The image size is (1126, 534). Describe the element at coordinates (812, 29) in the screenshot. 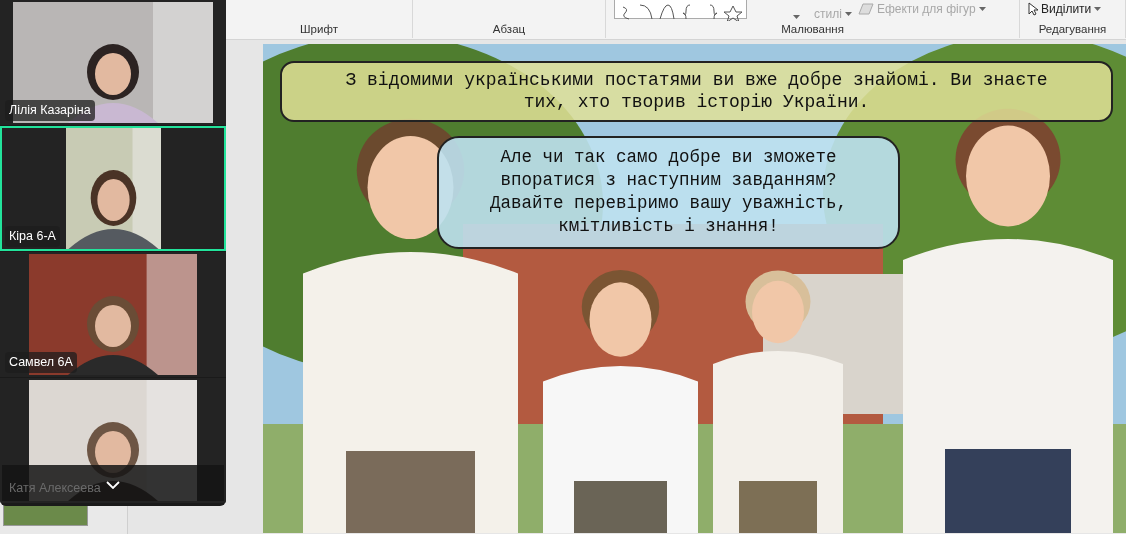

I see `group-label: Малювання` at that location.